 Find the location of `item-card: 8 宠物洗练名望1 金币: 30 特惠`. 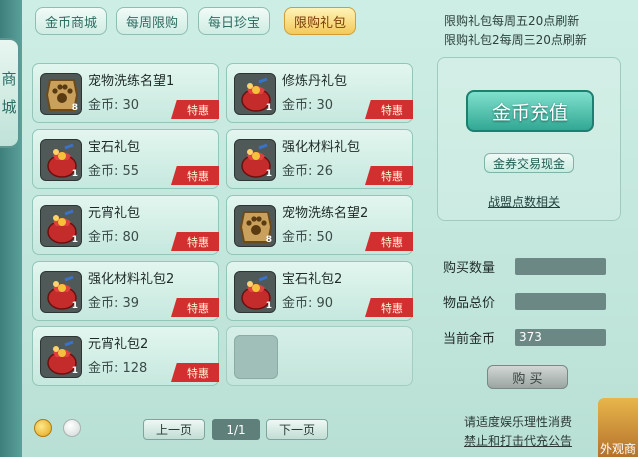

item-card: 8 宠物洗练名望1 金币: 30 特惠 is located at coordinates (125, 93).